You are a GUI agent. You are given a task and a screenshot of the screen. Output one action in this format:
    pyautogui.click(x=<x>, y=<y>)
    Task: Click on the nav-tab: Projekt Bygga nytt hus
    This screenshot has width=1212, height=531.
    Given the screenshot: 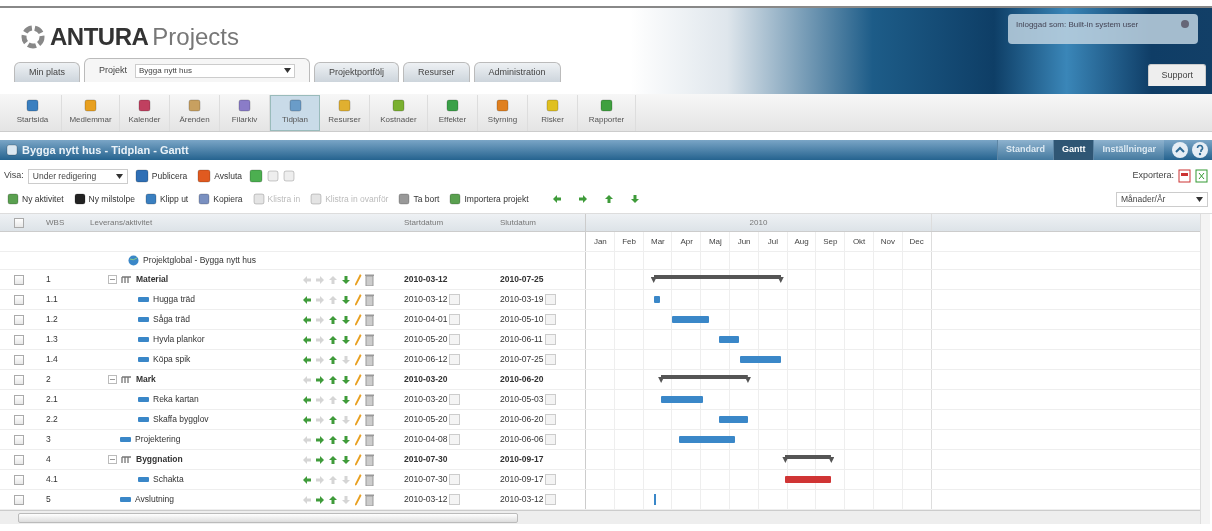 What is the action you would take?
    pyautogui.click(x=197, y=70)
    